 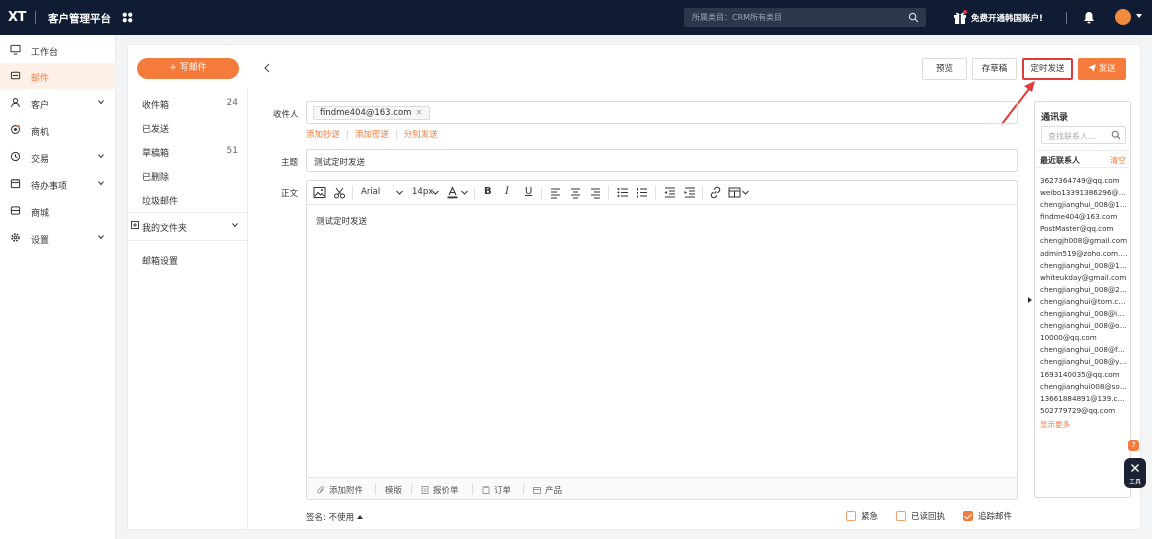 I want to click on urgent-checkbox: 紧急, so click(x=862, y=516).